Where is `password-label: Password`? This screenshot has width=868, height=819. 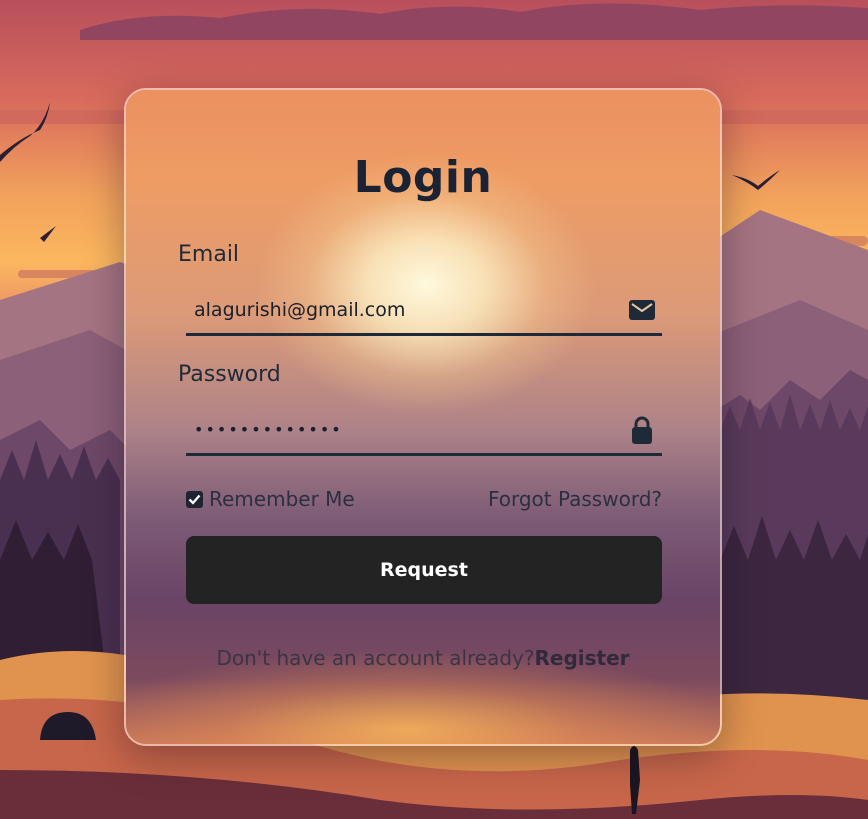 password-label: Password is located at coordinates (229, 374).